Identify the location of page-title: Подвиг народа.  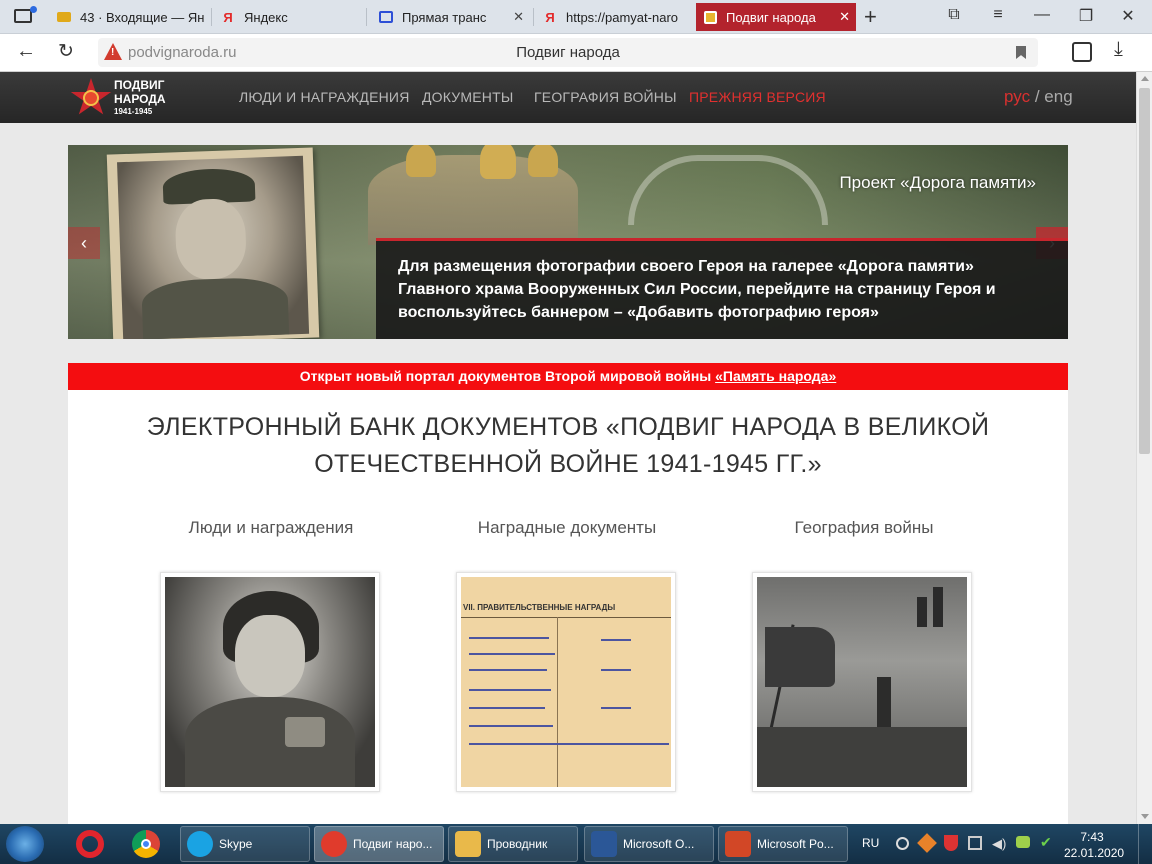
(568, 52).